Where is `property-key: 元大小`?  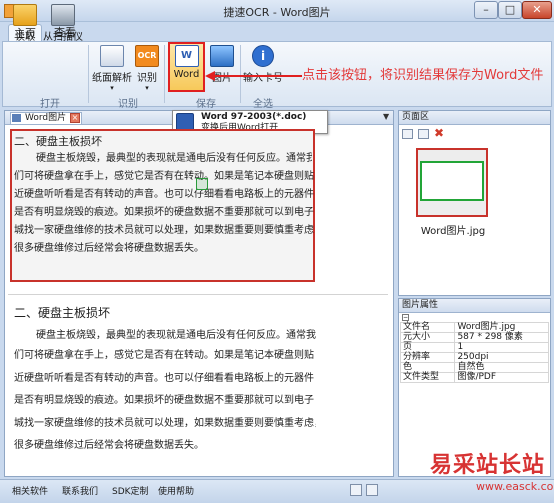 property-key: 元大小 is located at coordinates (427, 337).